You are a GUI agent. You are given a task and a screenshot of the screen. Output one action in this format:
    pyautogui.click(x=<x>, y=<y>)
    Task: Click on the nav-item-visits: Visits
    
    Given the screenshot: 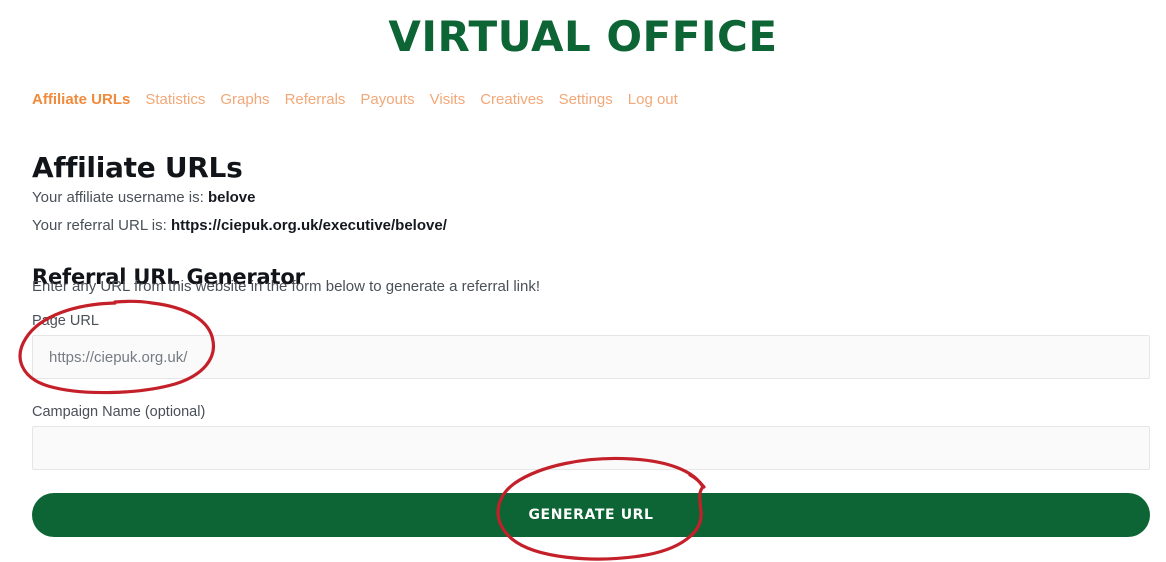 What is the action you would take?
    pyautogui.click(x=448, y=100)
    